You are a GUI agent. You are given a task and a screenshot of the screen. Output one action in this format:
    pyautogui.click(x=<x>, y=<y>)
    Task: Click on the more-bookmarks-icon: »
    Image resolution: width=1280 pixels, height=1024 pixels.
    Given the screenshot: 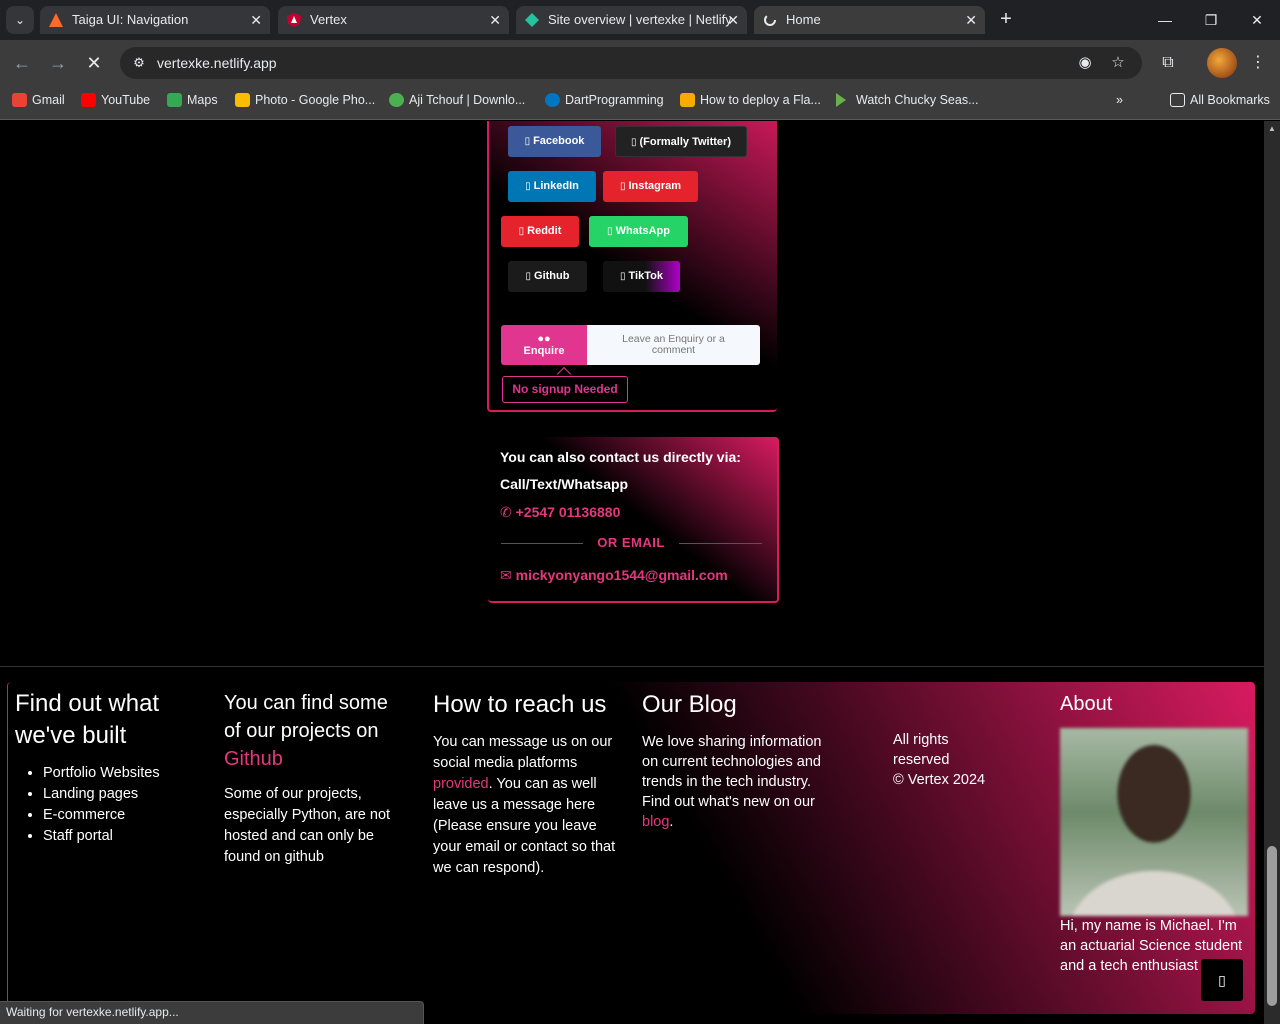 What is the action you would take?
    pyautogui.click(x=1119, y=100)
    